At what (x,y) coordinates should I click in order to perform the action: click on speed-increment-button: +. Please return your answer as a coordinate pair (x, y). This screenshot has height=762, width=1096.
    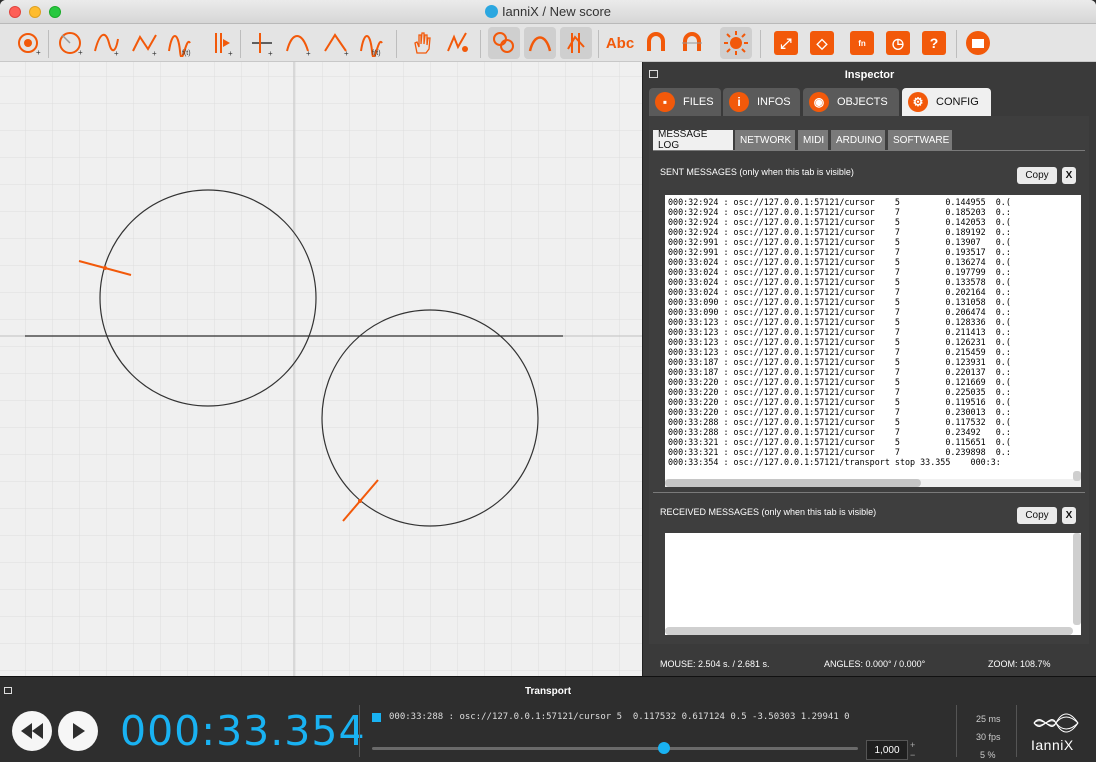
    Looking at the image, I should click on (914, 745).